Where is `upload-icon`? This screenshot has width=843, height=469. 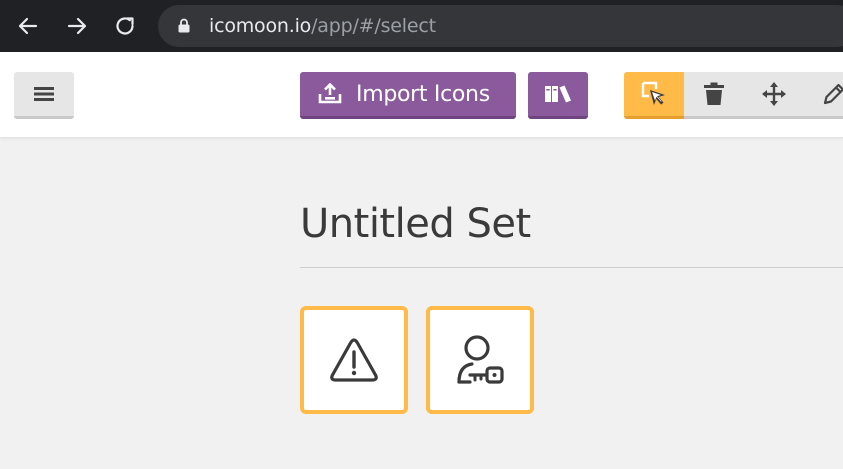
upload-icon is located at coordinates (330, 93).